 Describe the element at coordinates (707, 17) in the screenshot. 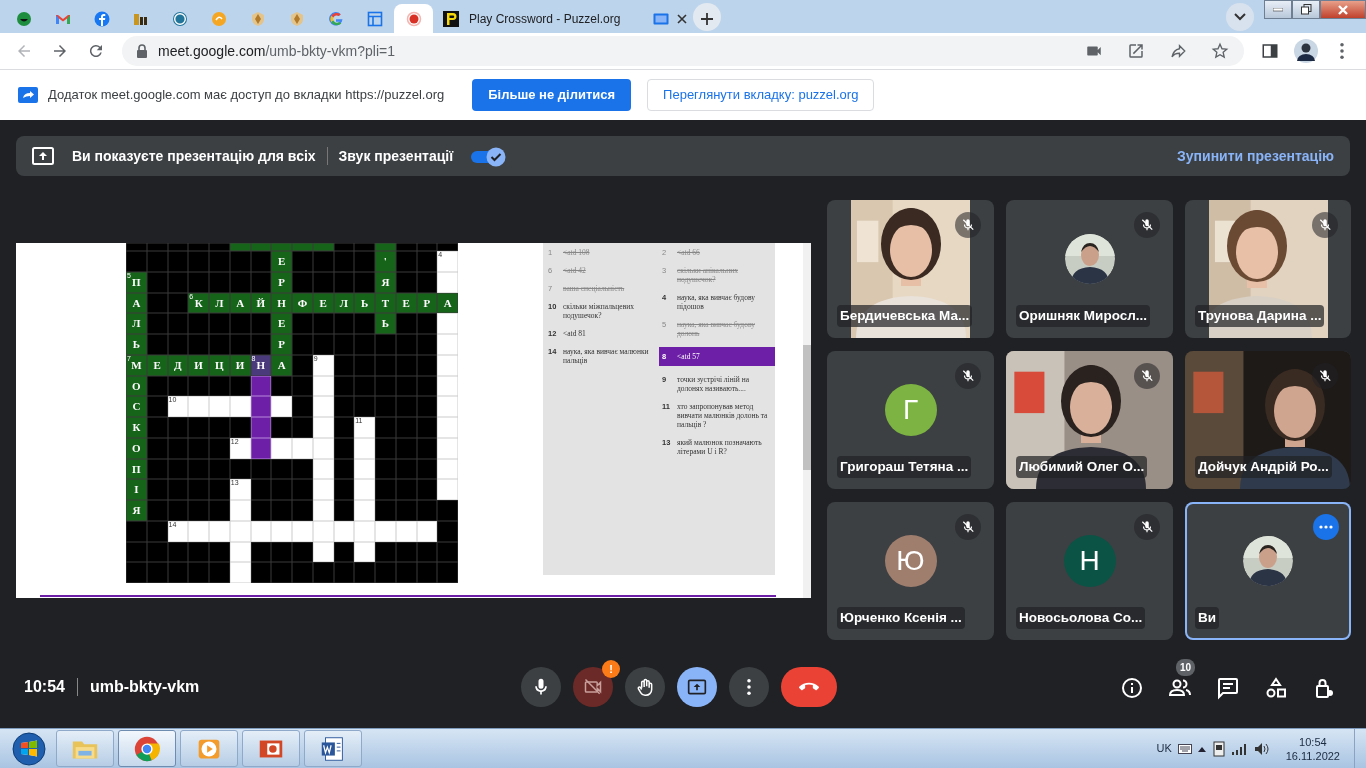

I see `new-tab-button` at that location.